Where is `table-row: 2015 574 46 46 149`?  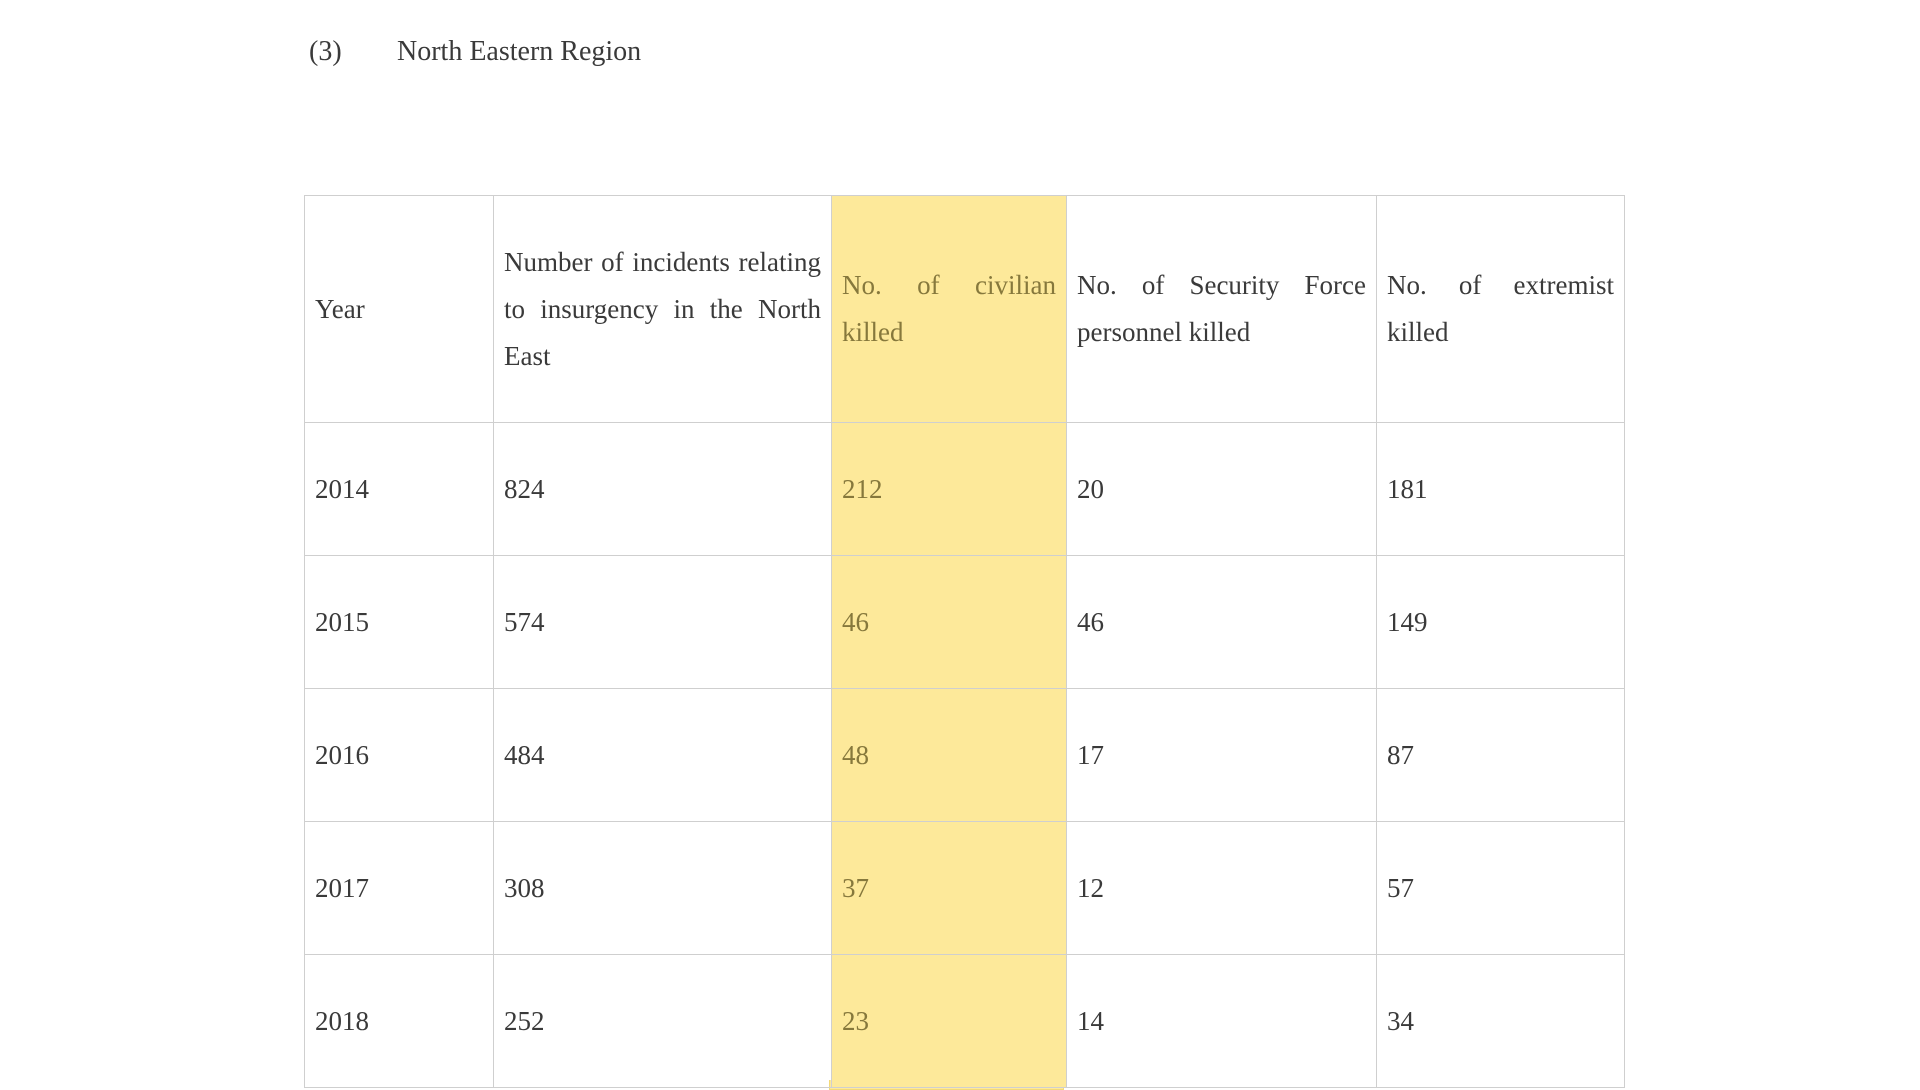
table-row: 2015 574 46 46 149 is located at coordinates (964, 622).